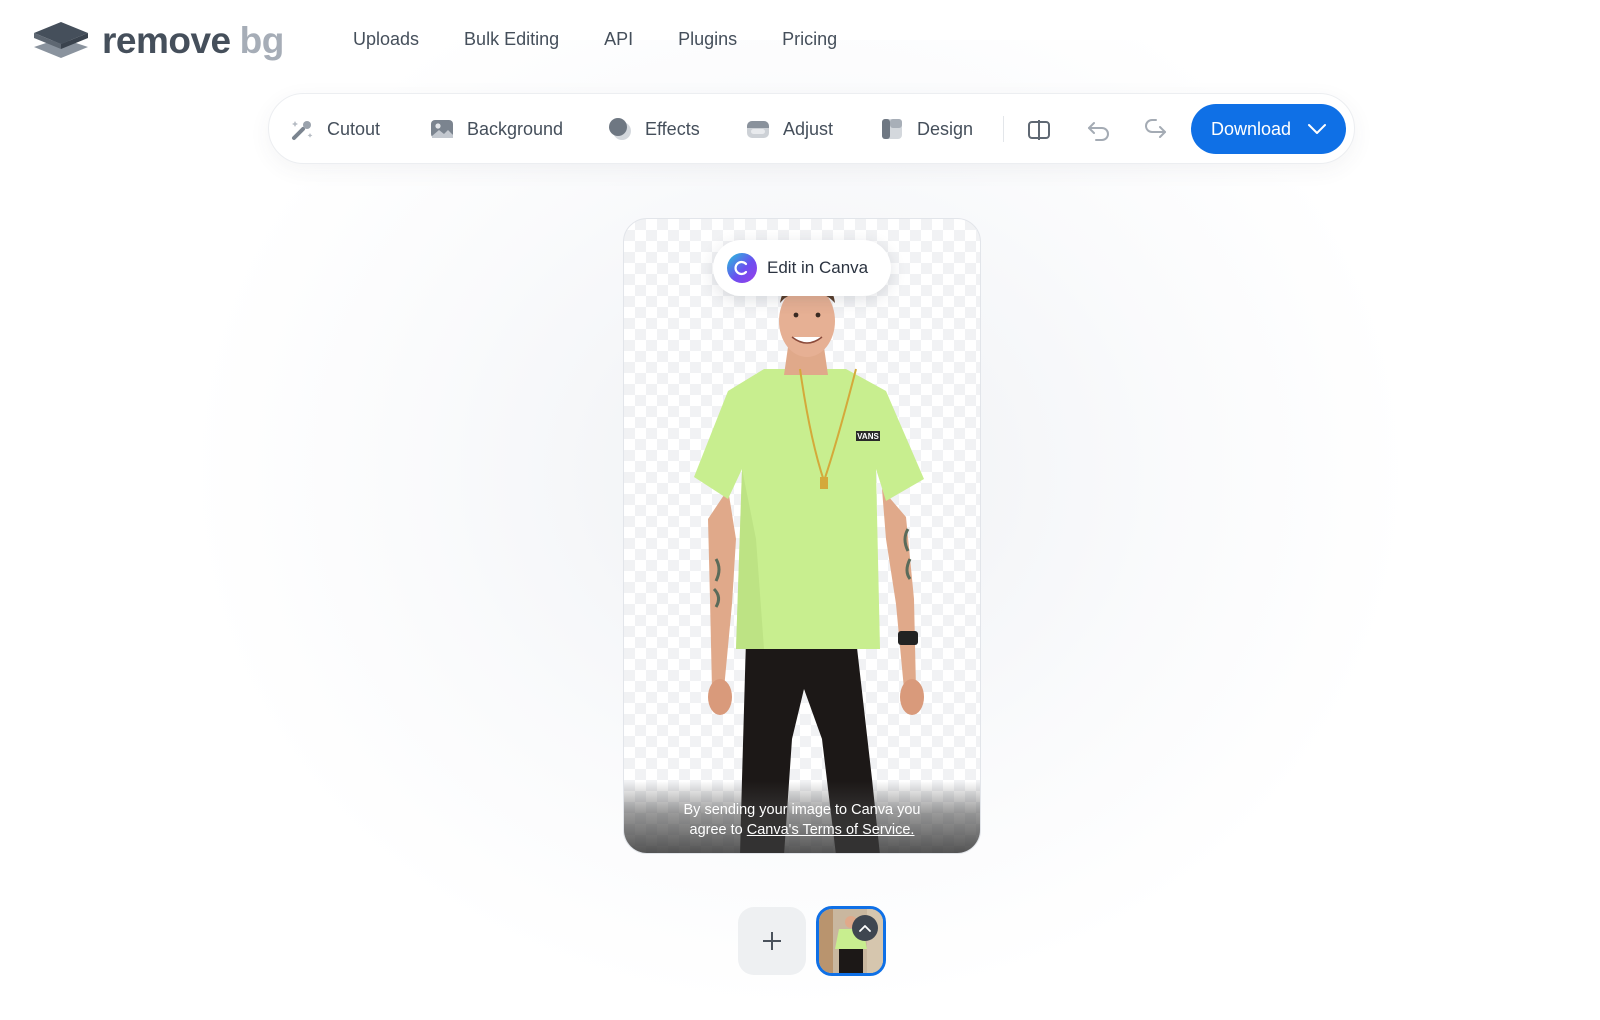 This screenshot has height=1020, width=1600. I want to click on nav-bulk-editing: Bulk Editing, so click(511, 39).